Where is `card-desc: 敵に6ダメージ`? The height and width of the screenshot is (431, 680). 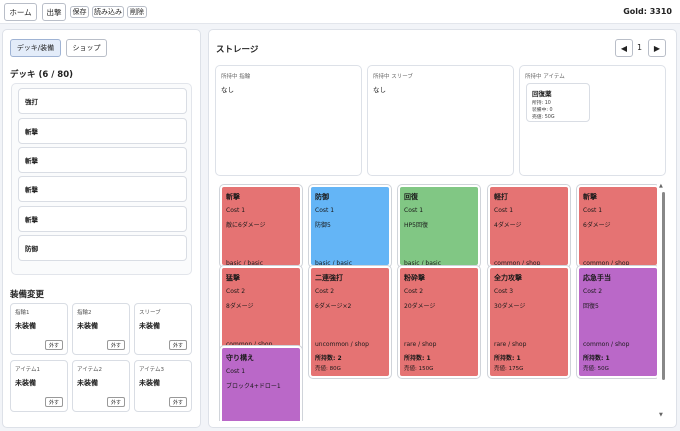 card-desc: 敵に6ダメージ is located at coordinates (246, 225).